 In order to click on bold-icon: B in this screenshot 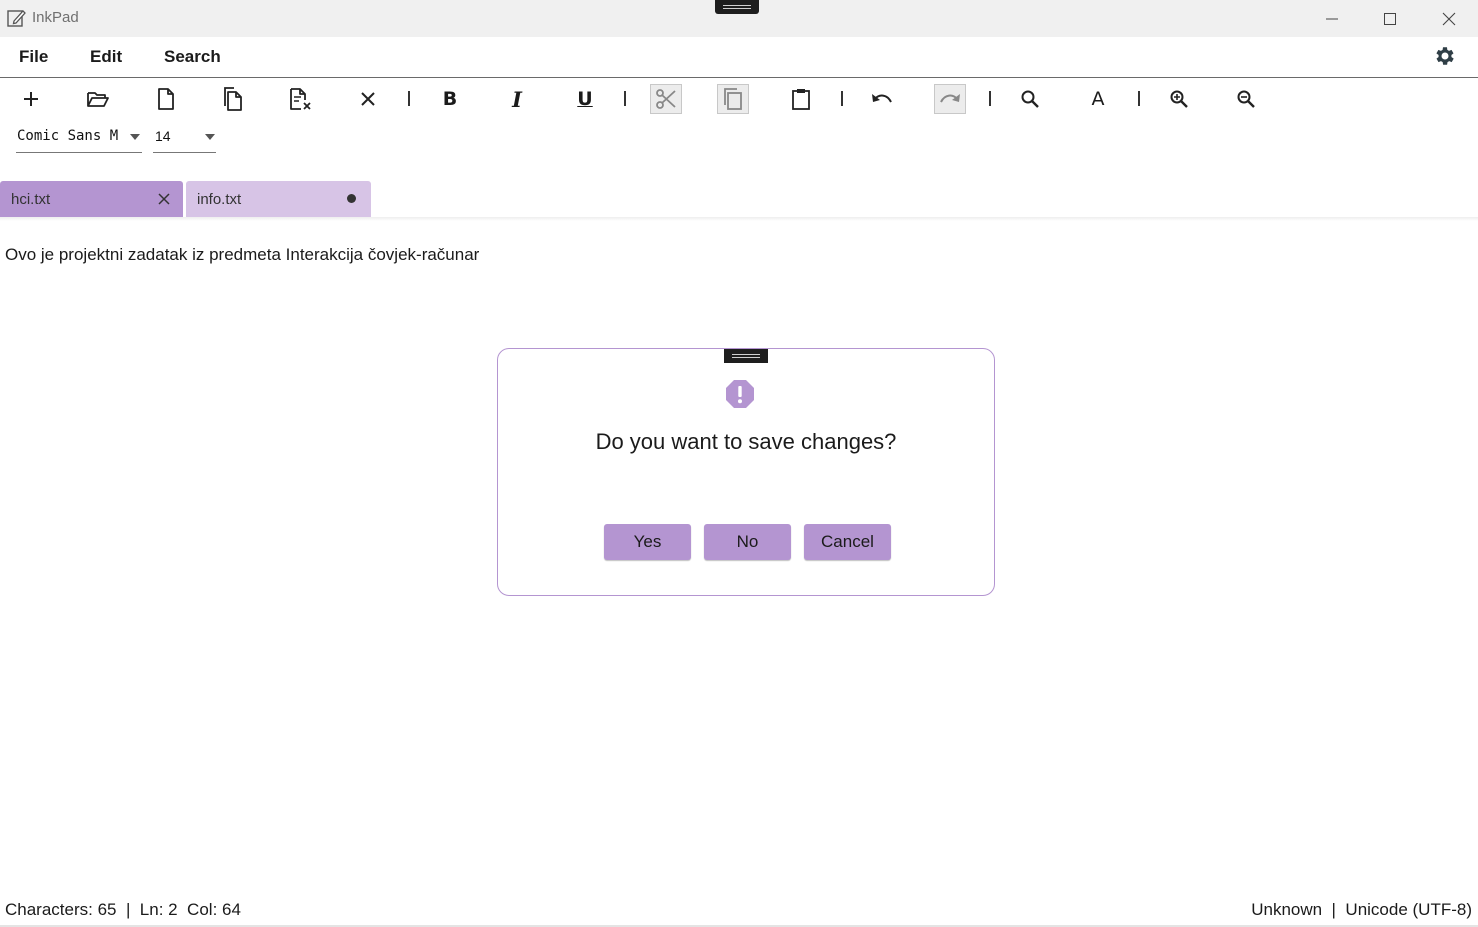, I will do `click(450, 99)`.